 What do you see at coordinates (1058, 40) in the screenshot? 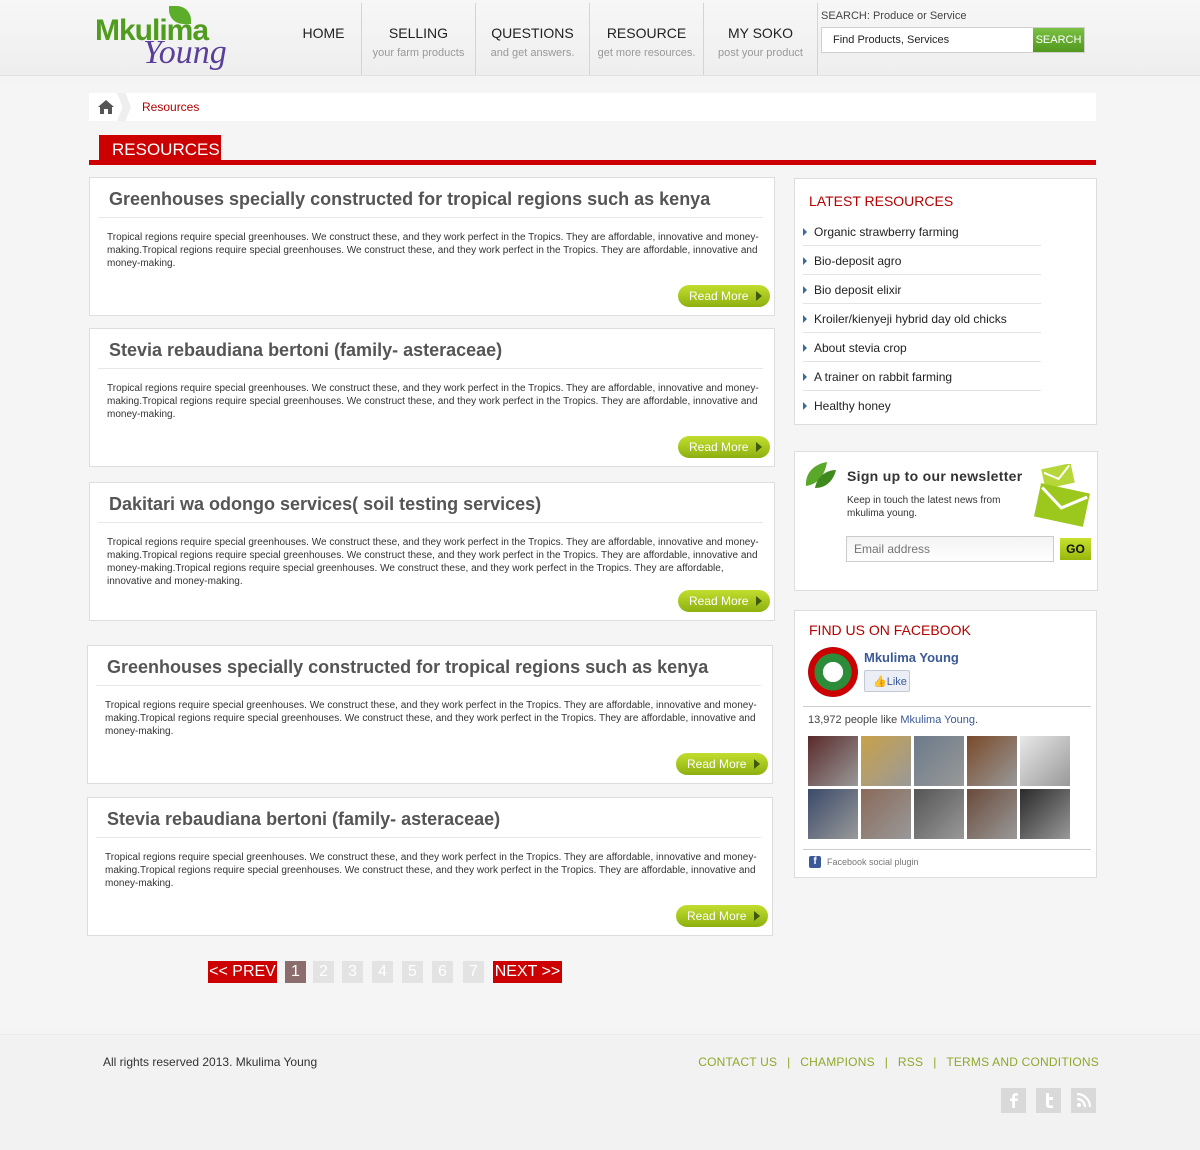
I see `search-button: SEARCH` at bounding box center [1058, 40].